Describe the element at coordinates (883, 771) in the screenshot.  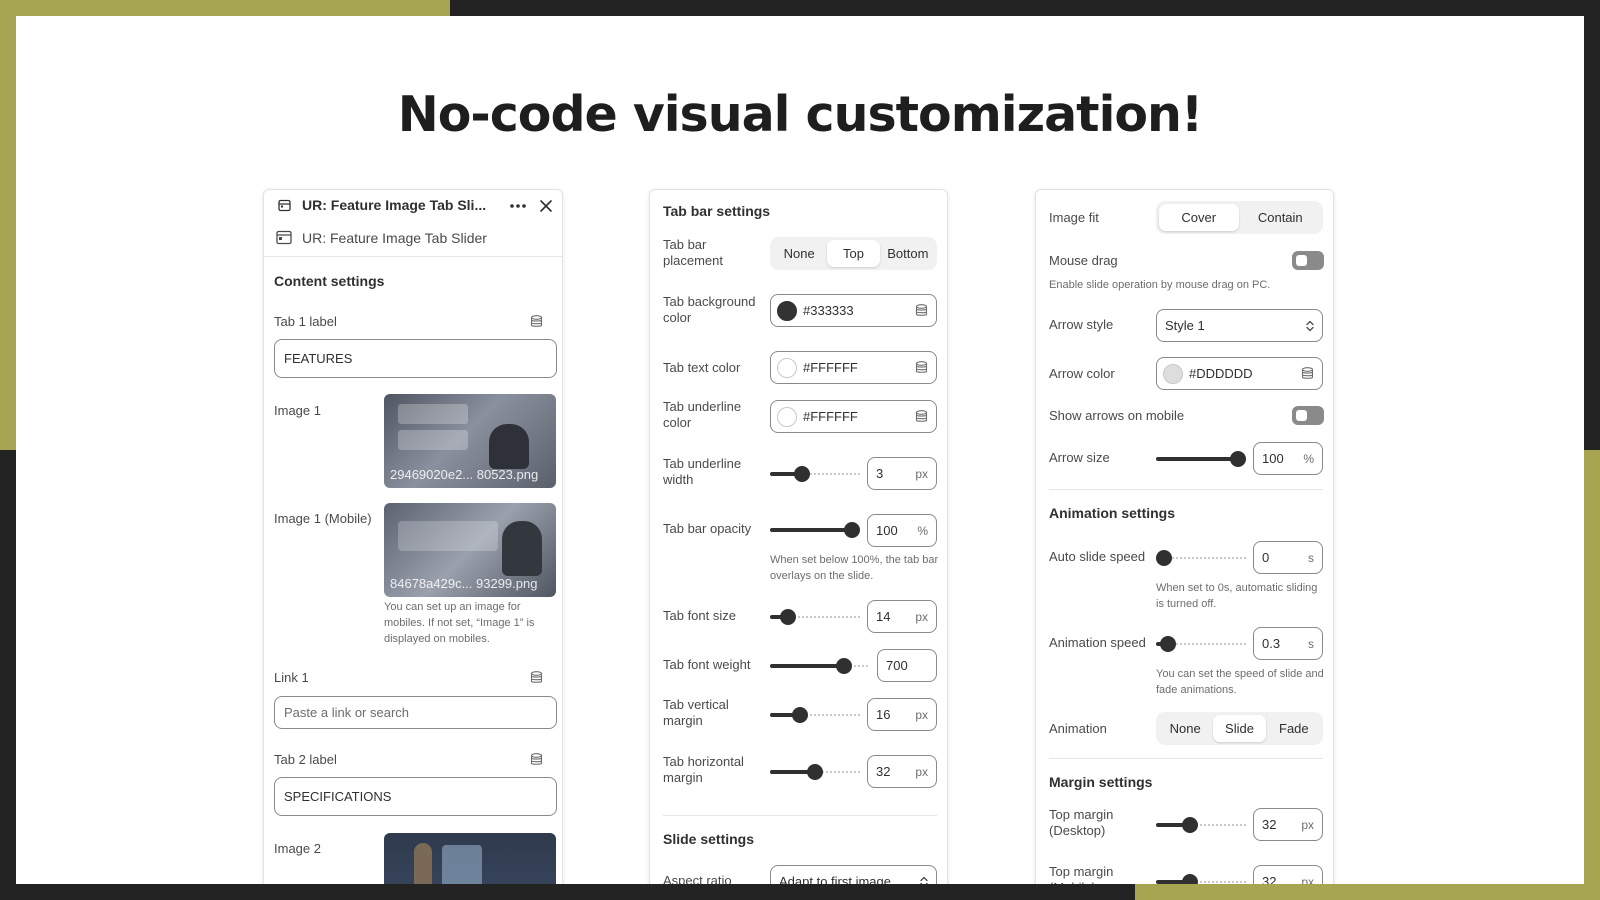
I see `hmargin-value: 32` at that location.